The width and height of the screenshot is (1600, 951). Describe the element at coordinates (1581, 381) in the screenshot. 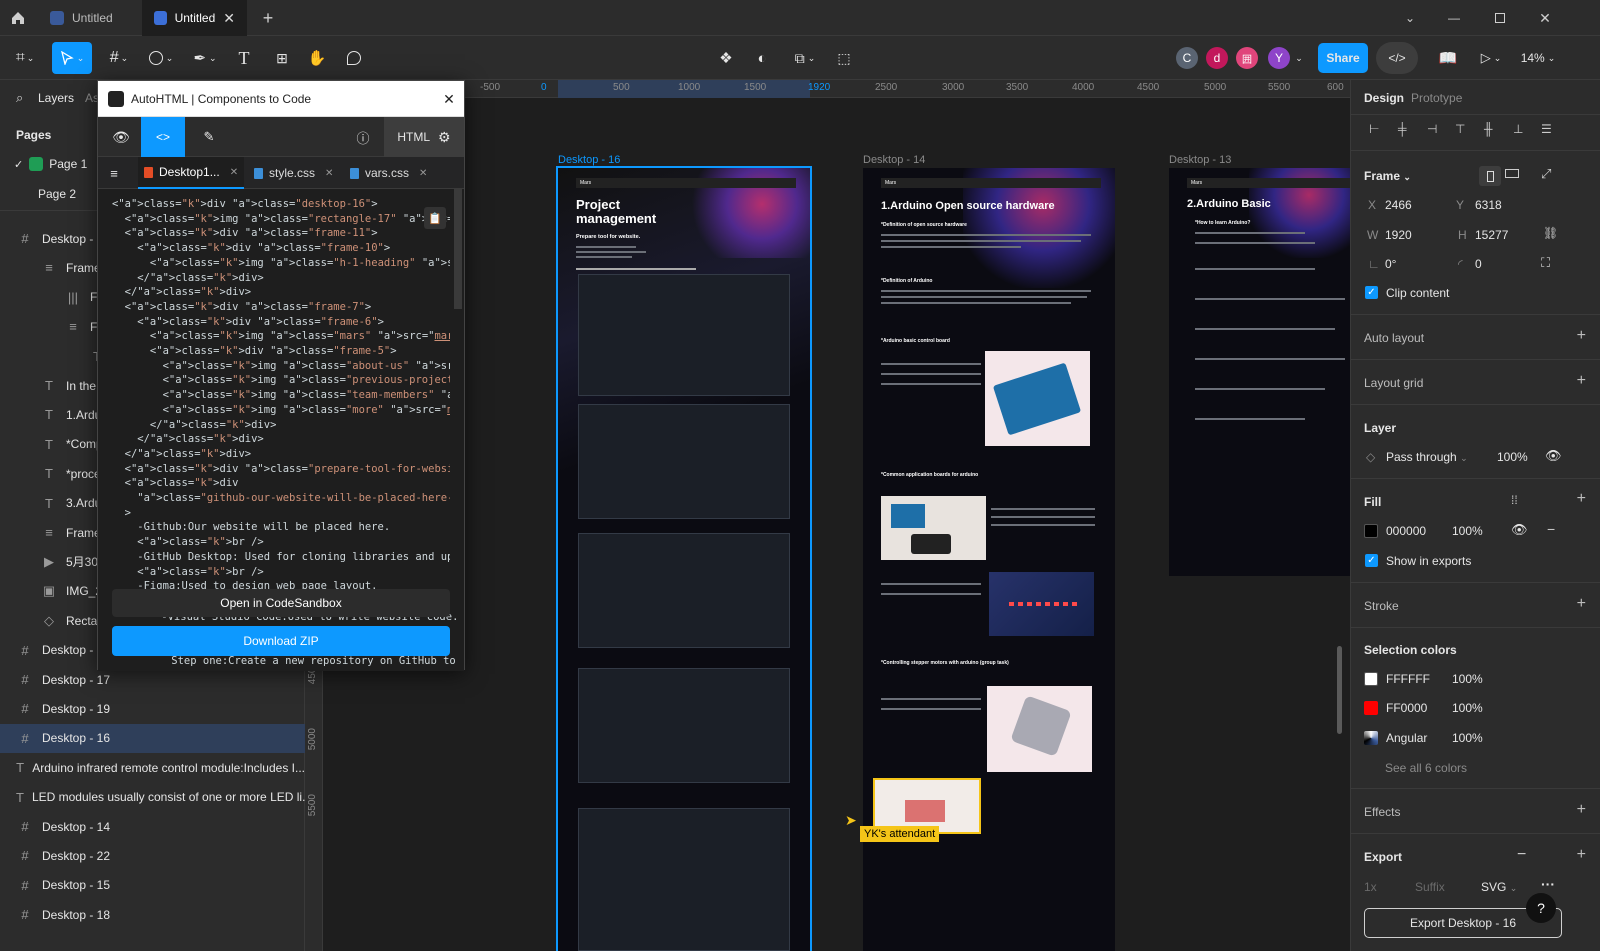

I see `add-layout-grid-icon: +` at that location.